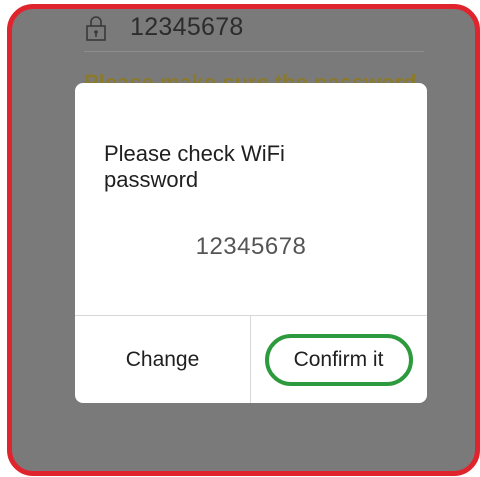 The height and width of the screenshot is (477, 480). What do you see at coordinates (96, 29) in the screenshot?
I see `lock-icon` at bounding box center [96, 29].